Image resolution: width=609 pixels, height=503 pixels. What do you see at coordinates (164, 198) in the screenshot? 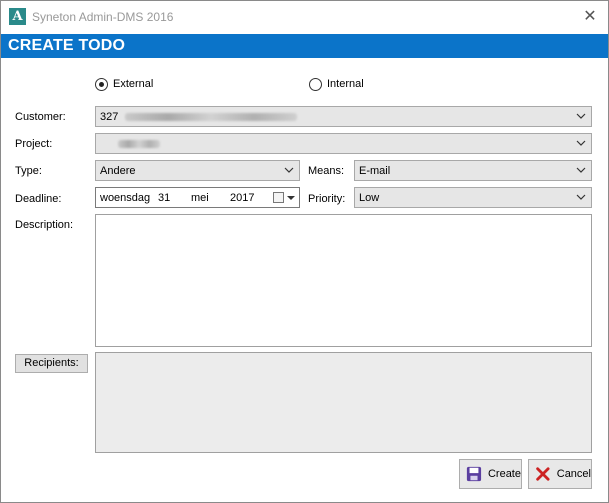
I see `deadline-day: 31` at bounding box center [164, 198].